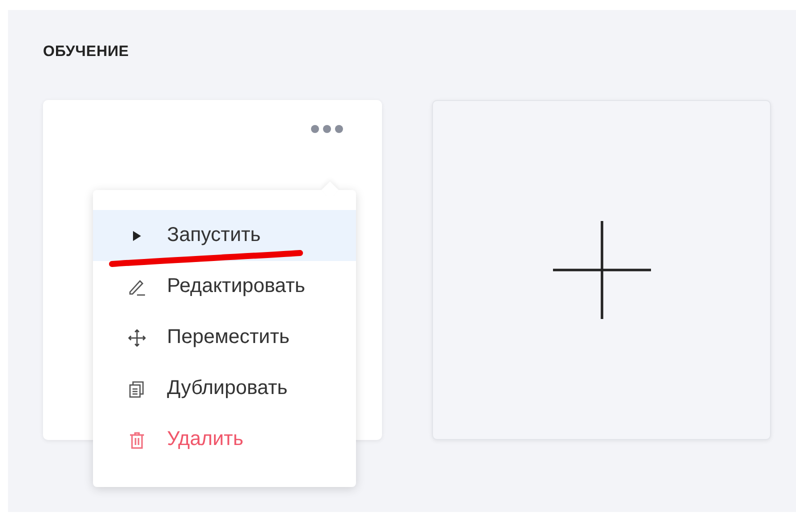  I want to click on plus-icon, so click(601, 270).